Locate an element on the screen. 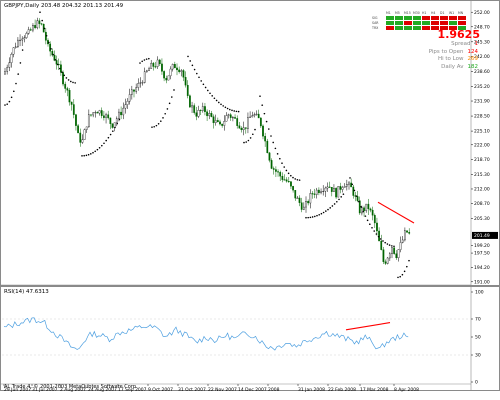  date-axis-label: 31 Oct 2007 is located at coordinates (192, 390).